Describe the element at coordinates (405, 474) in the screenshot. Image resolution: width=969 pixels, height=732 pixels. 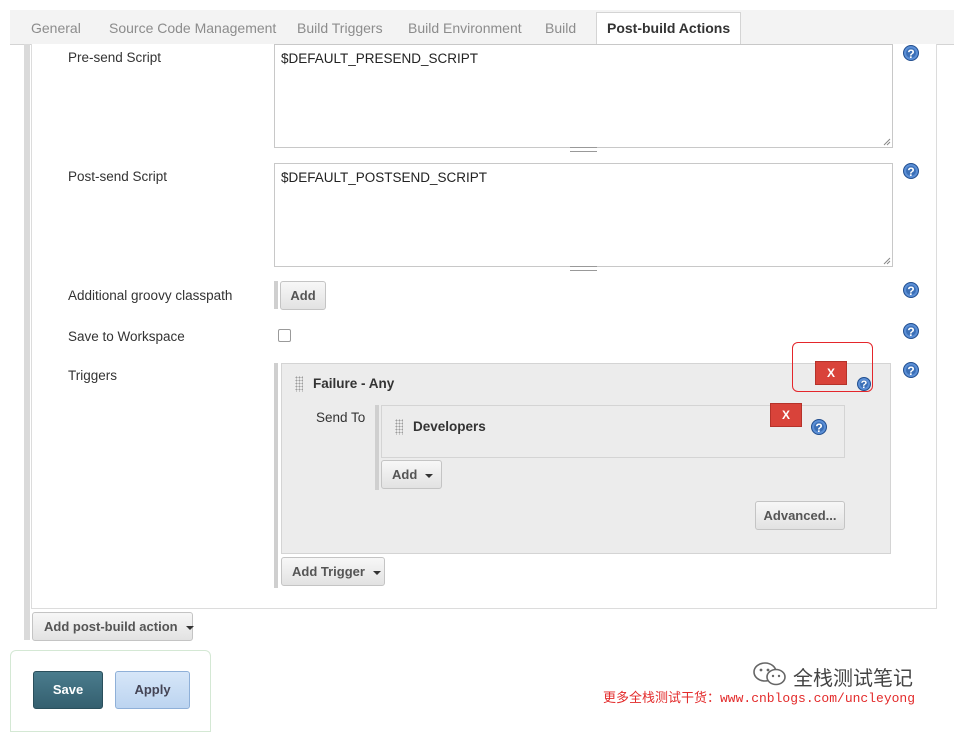
I see `add-recipient-label: Add` at that location.